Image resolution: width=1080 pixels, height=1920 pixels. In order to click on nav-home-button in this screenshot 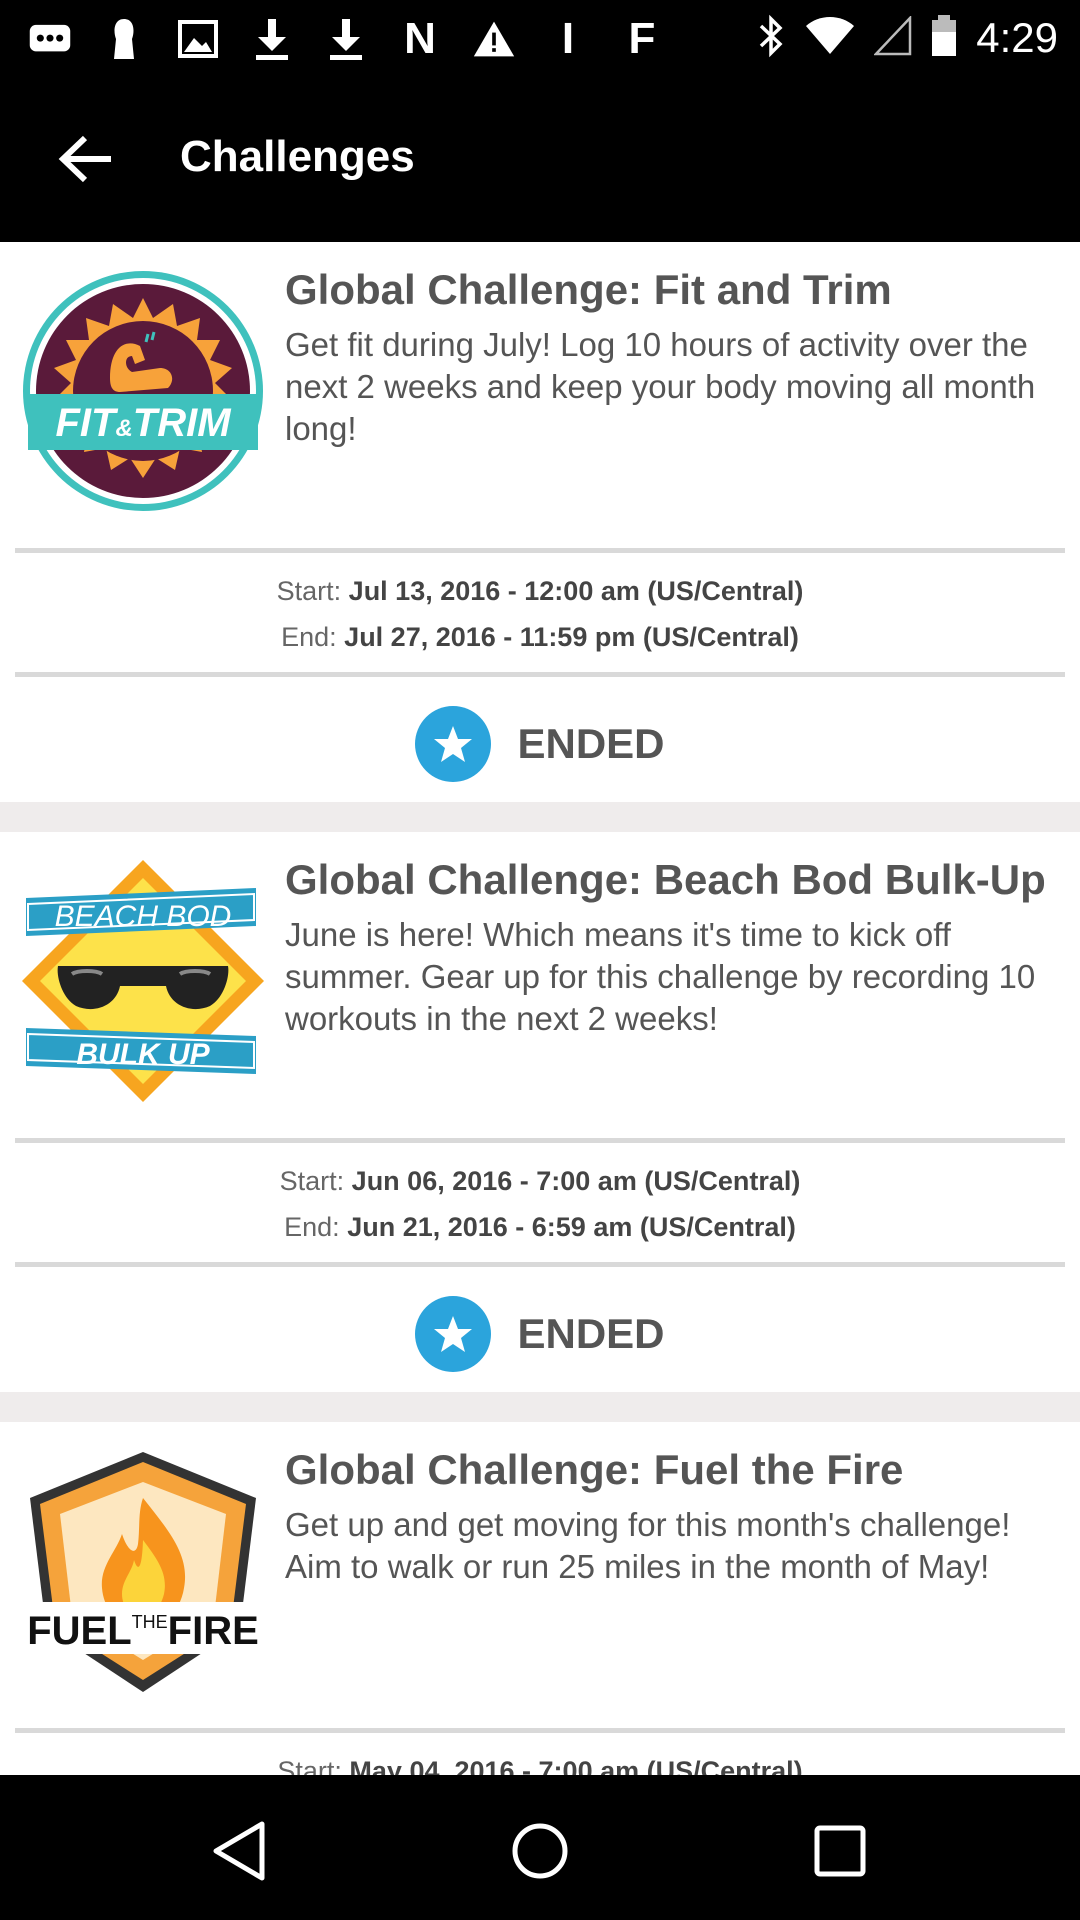, I will do `click(540, 1851)`.